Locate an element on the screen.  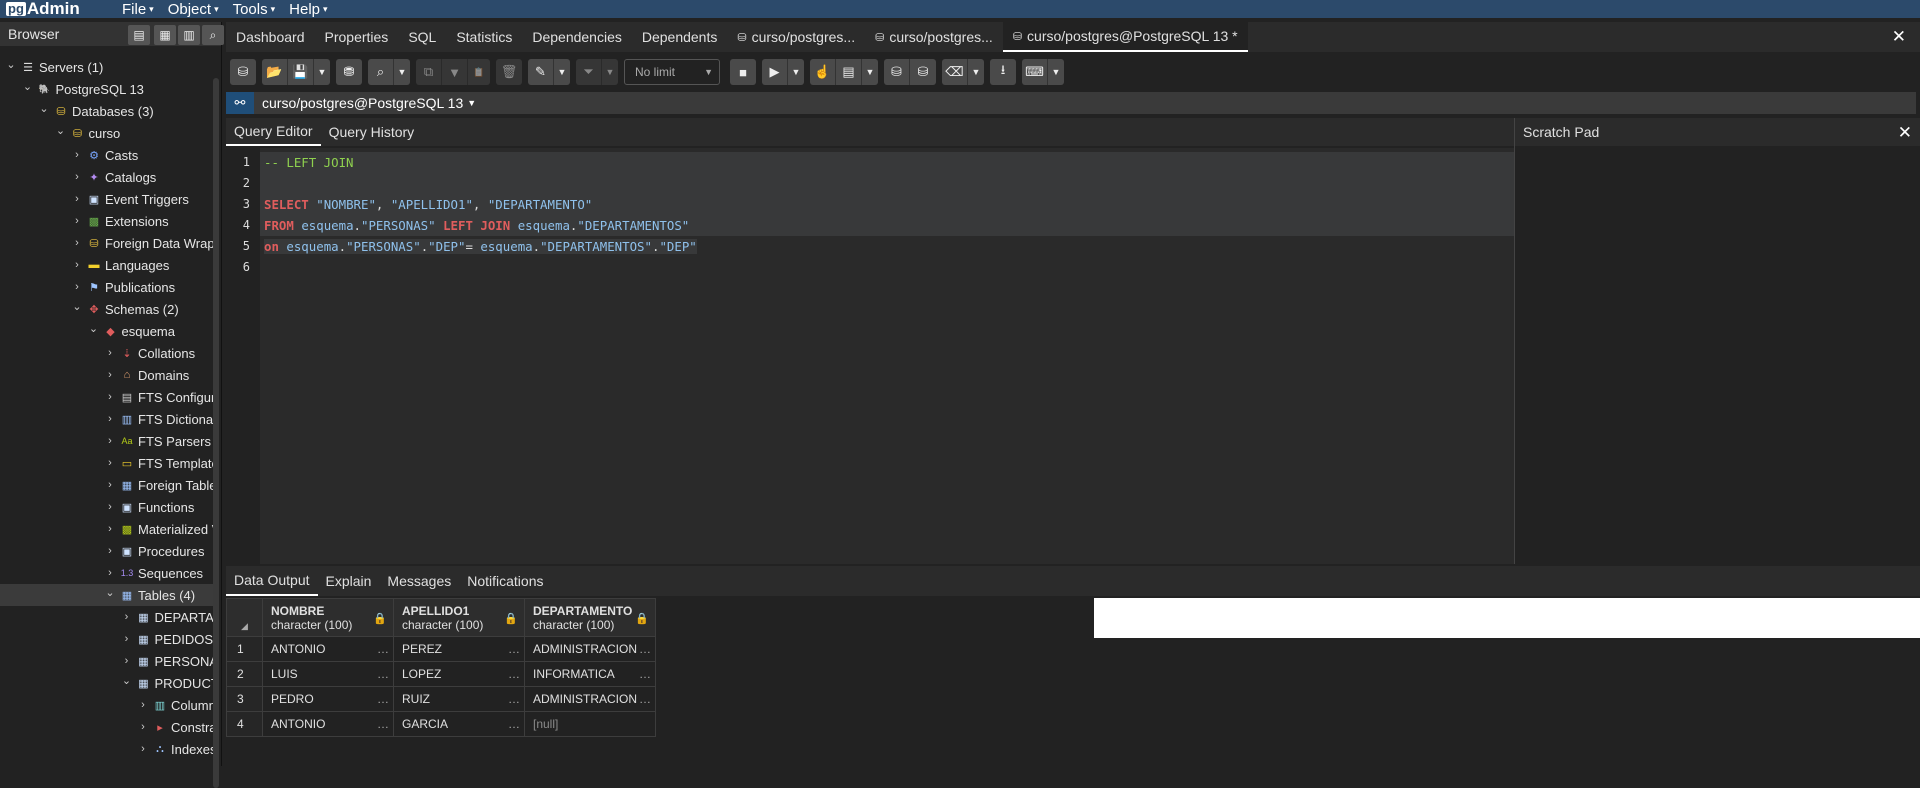
close-icon: ✕ is located at coordinates (1905, 133).